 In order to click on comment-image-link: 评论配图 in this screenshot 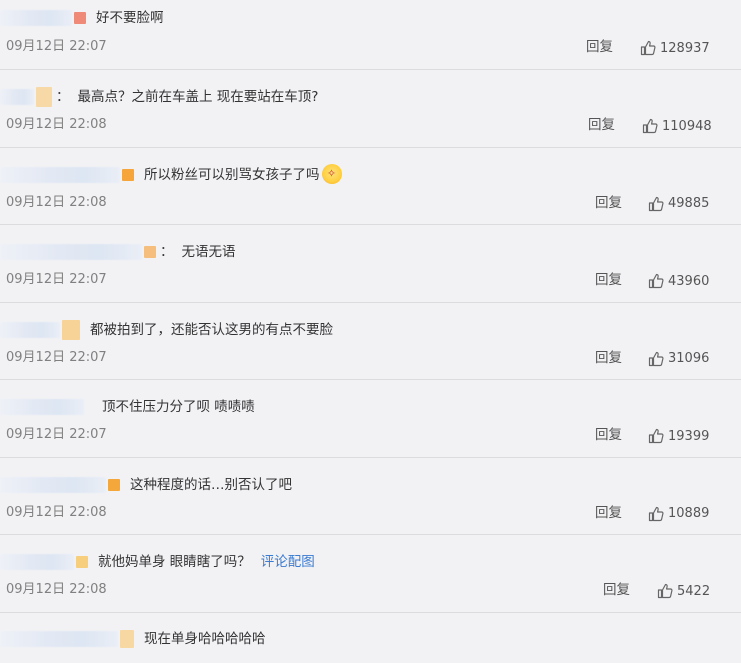, I will do `click(288, 562)`.